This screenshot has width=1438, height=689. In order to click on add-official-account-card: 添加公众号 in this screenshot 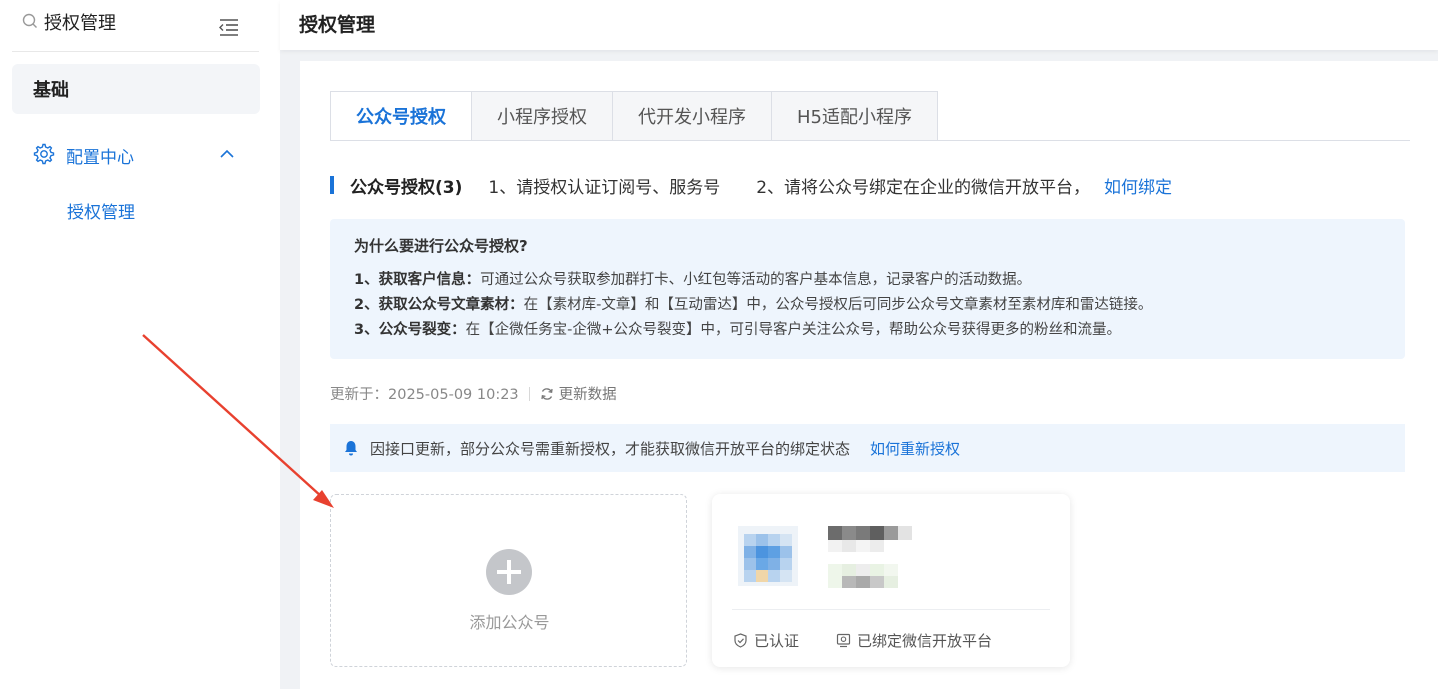, I will do `click(508, 580)`.